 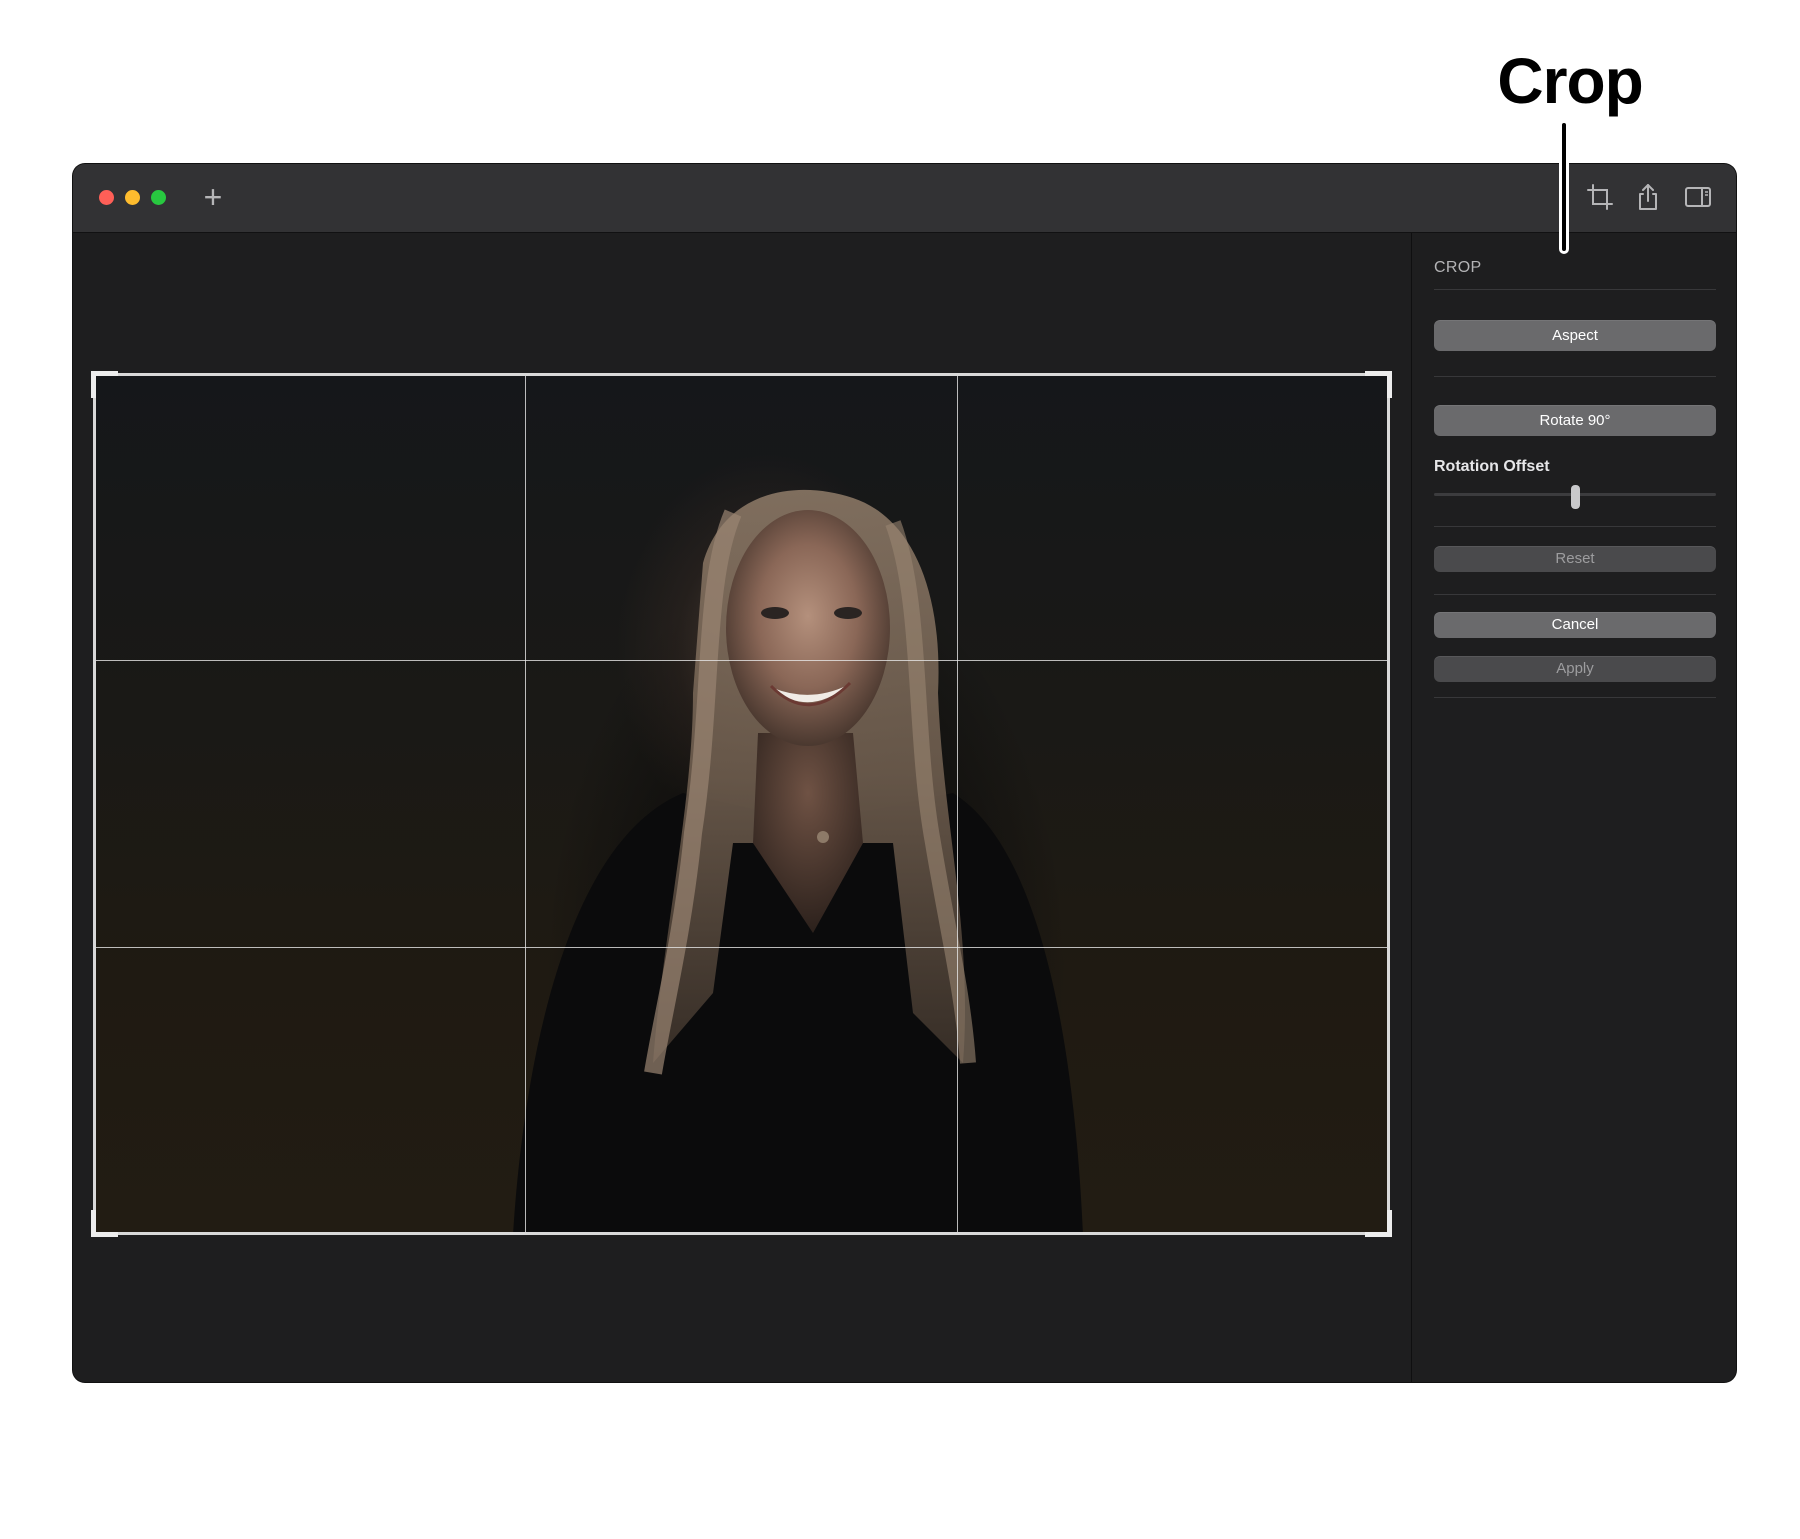 What do you see at coordinates (213, 197) in the screenshot?
I see `new-tab-button: +` at bounding box center [213, 197].